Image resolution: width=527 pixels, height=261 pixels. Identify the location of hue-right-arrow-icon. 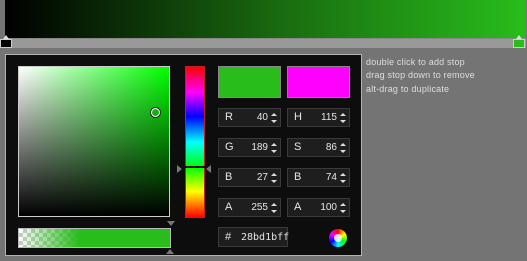
(208, 169).